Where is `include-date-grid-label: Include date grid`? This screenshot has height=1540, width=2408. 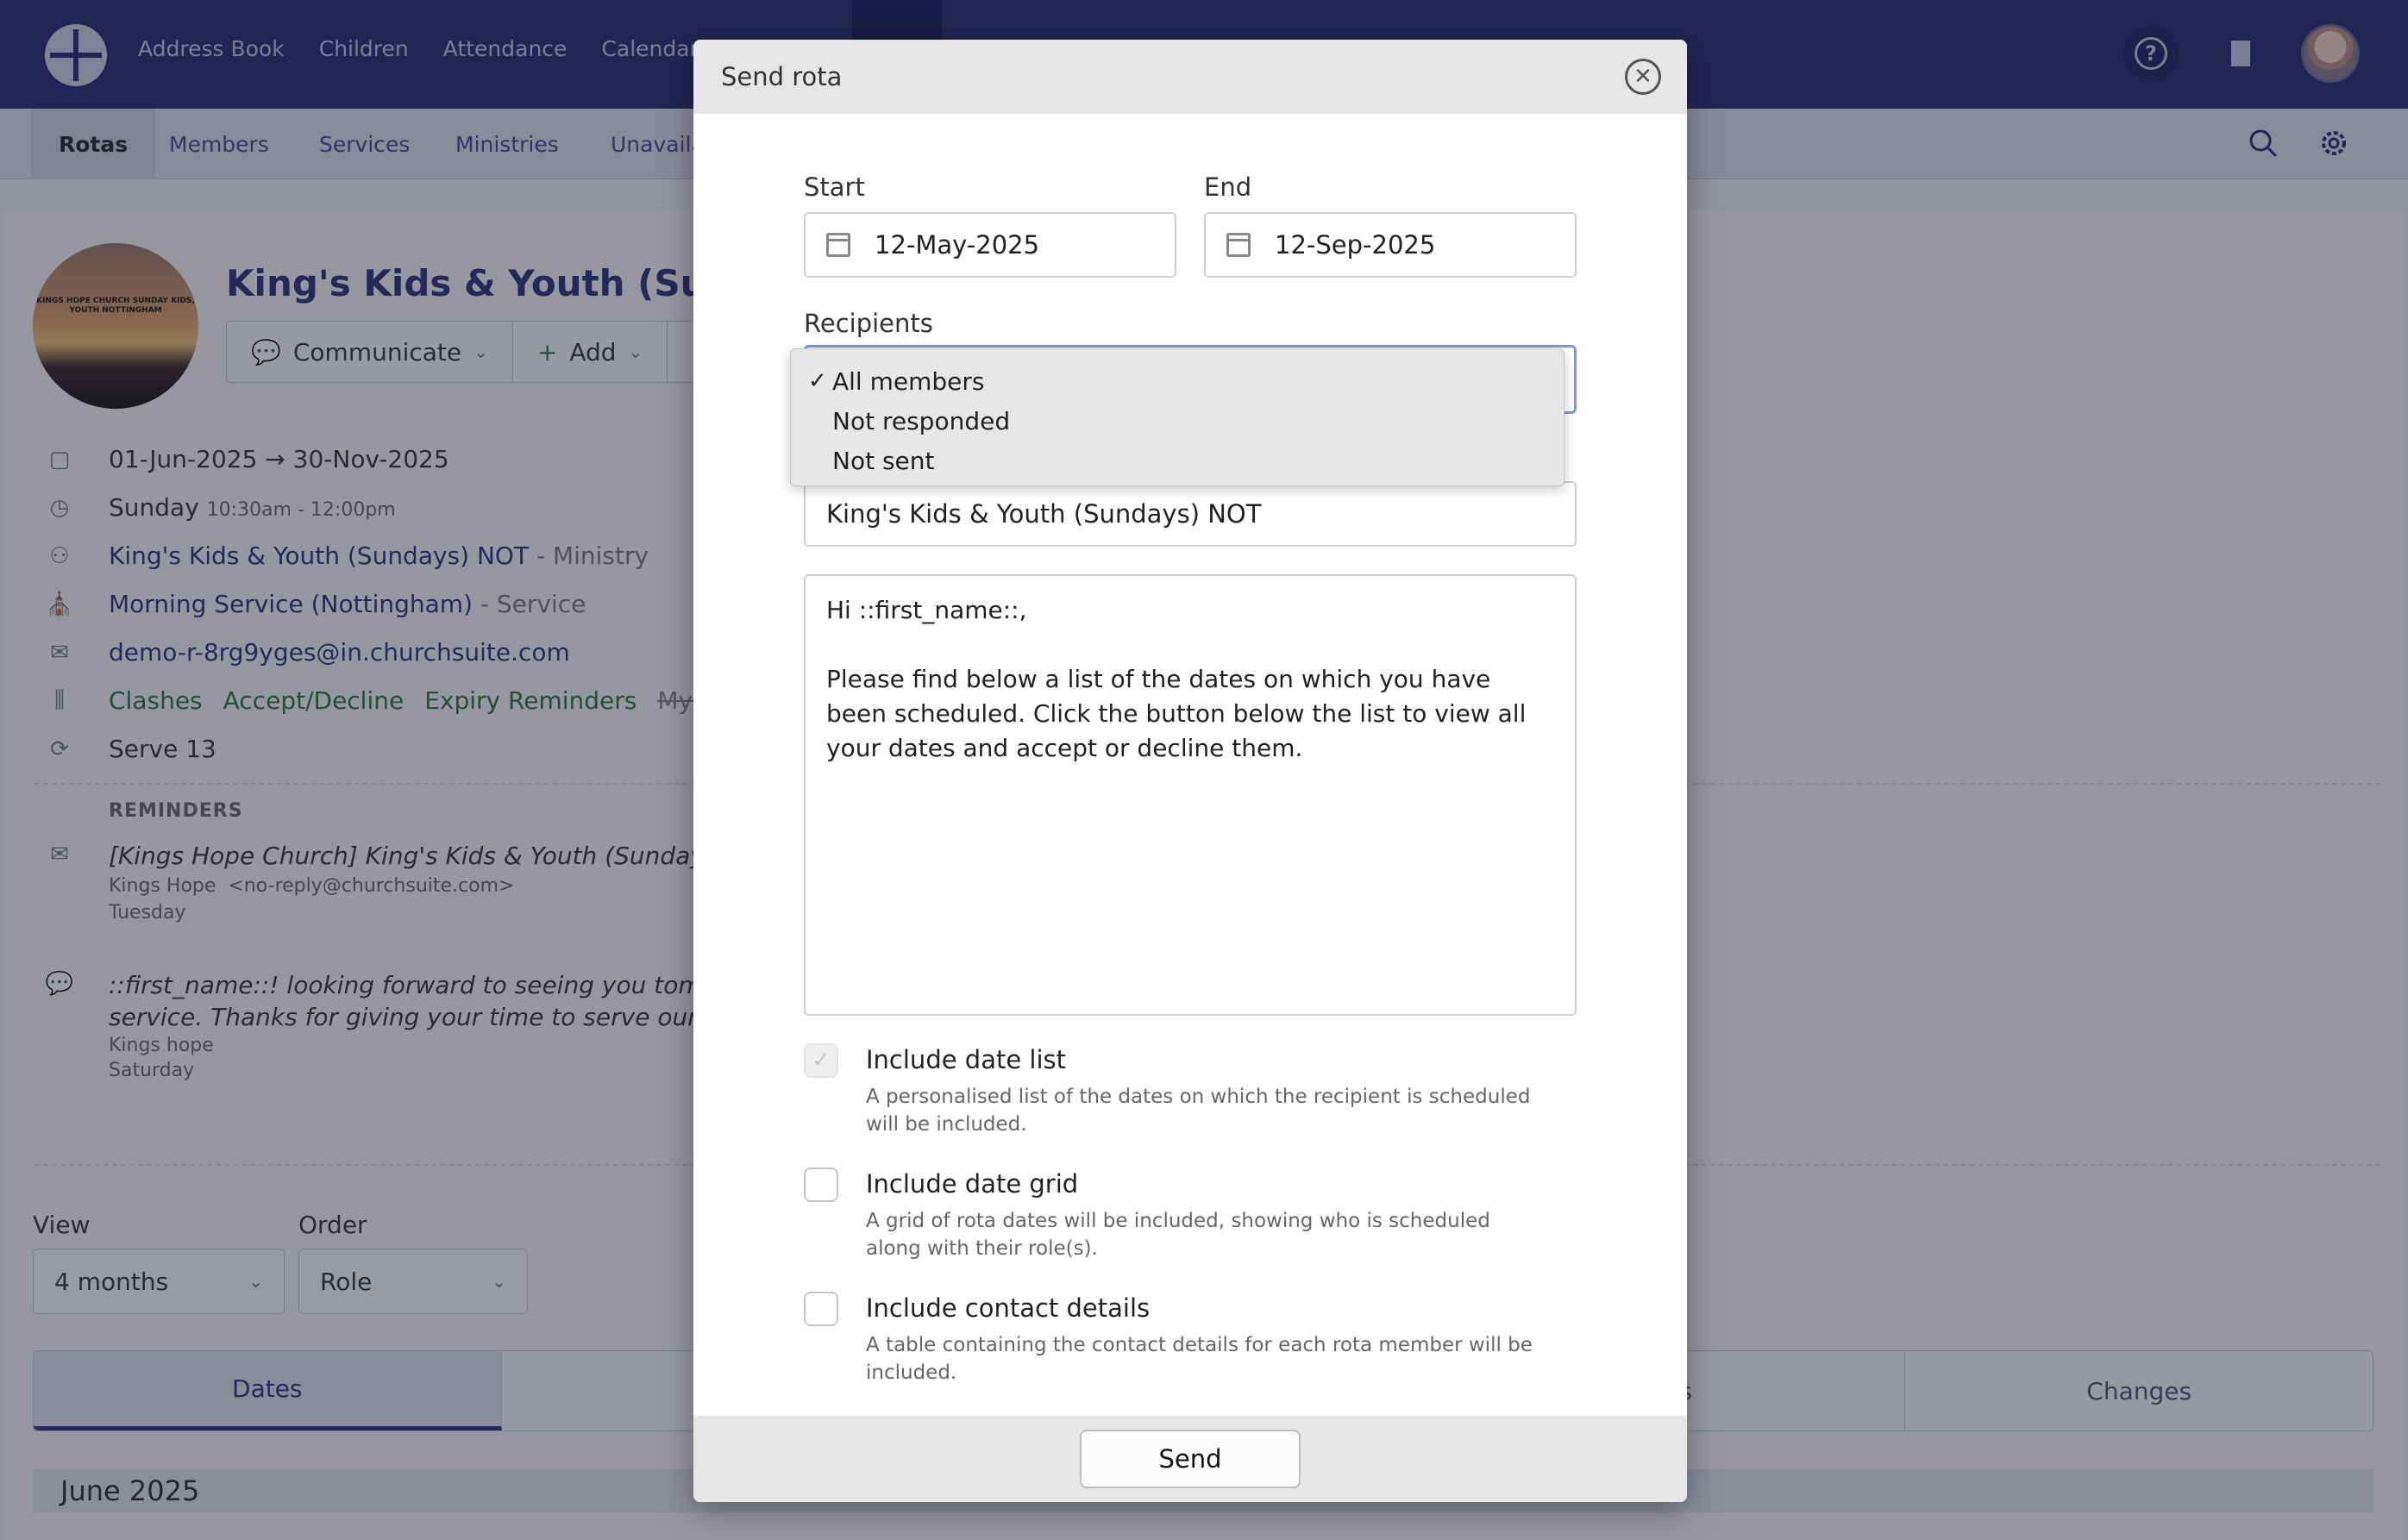
include-date-grid-label: Include date grid is located at coordinates (972, 1184).